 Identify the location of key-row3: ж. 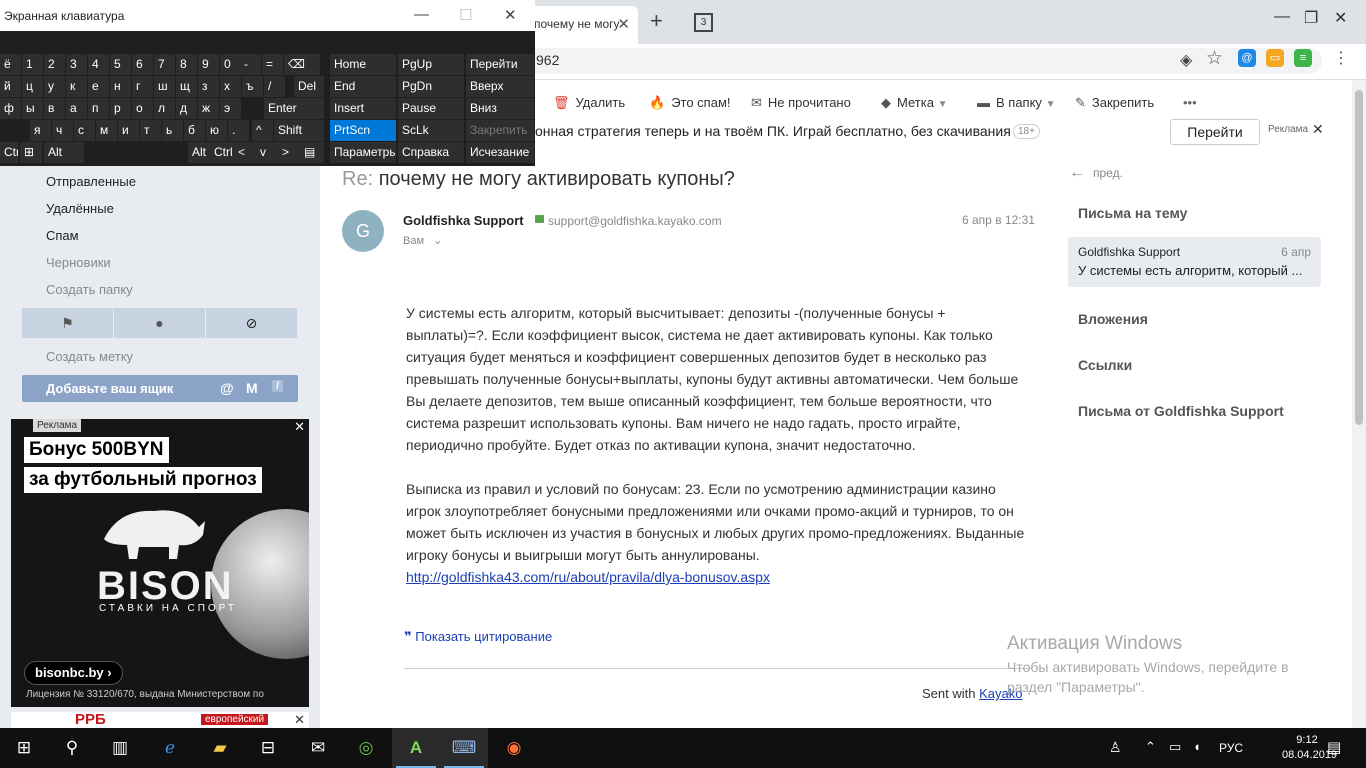
(208, 108).